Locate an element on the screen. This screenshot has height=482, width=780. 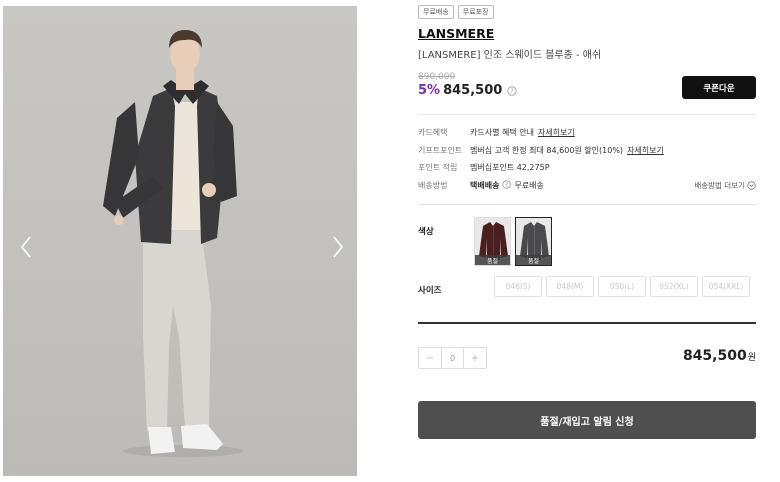
restock-notify-button: 품절/재입고 알림 신청 is located at coordinates (587, 420).